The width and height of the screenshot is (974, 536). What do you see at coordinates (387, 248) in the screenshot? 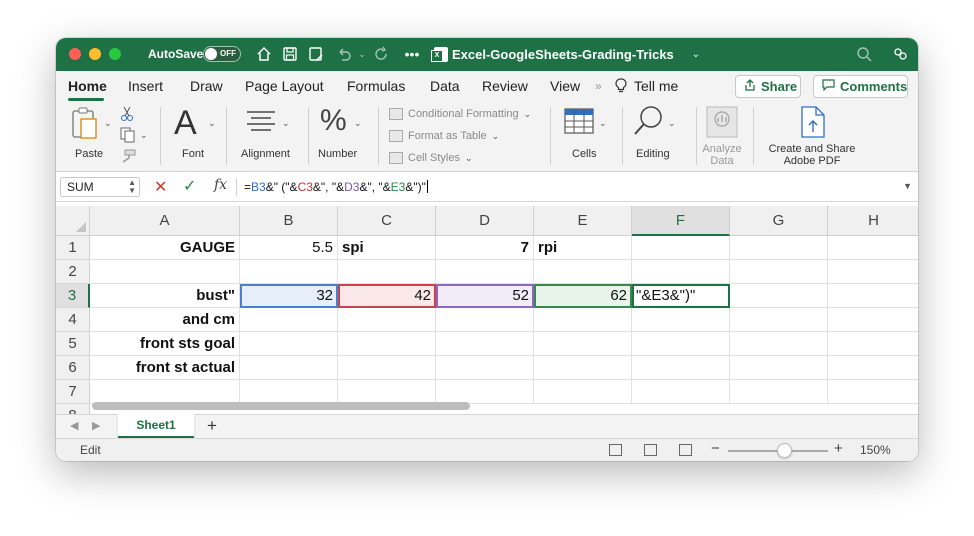
I see `cell-c1: spi` at bounding box center [387, 248].